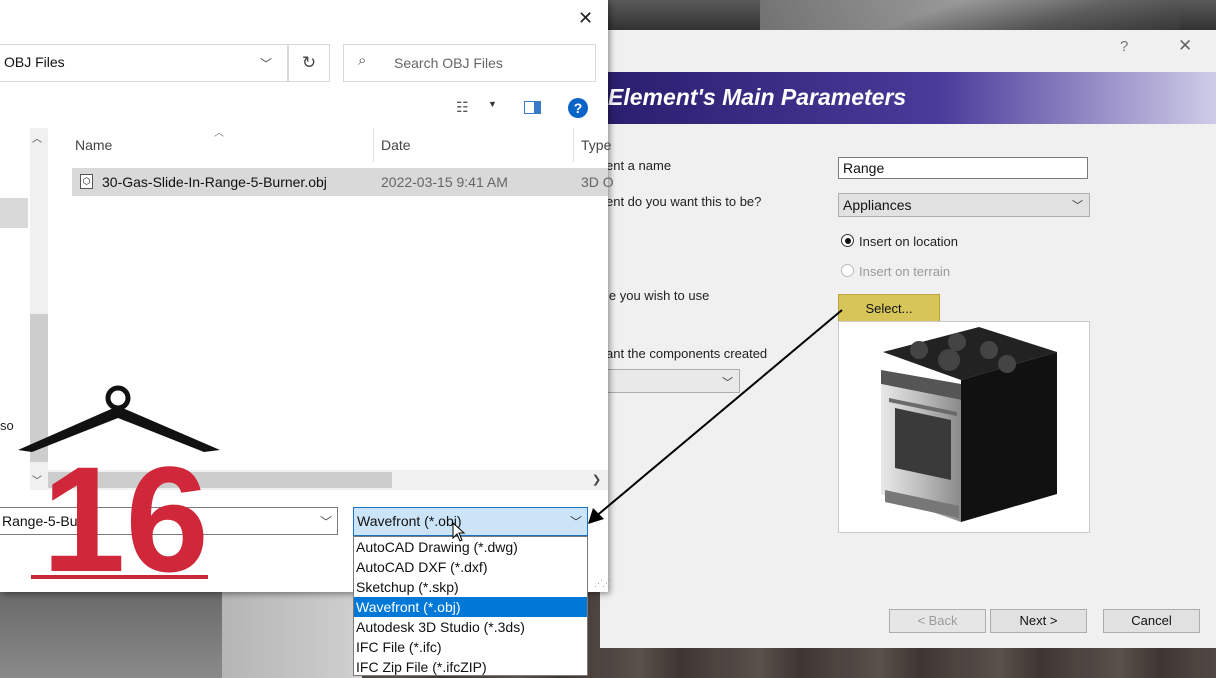 The width and height of the screenshot is (1216, 678). Describe the element at coordinates (532, 107) in the screenshot. I see `preview-pane-icon` at that location.